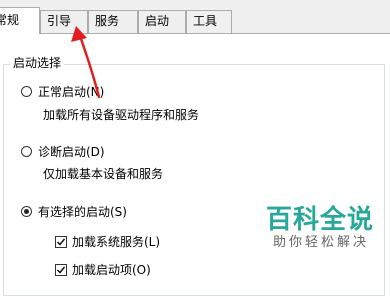 This screenshot has height=296, width=390. I want to click on tab-strip: 常规 引导 服务 启动 工具, so click(195, 17).